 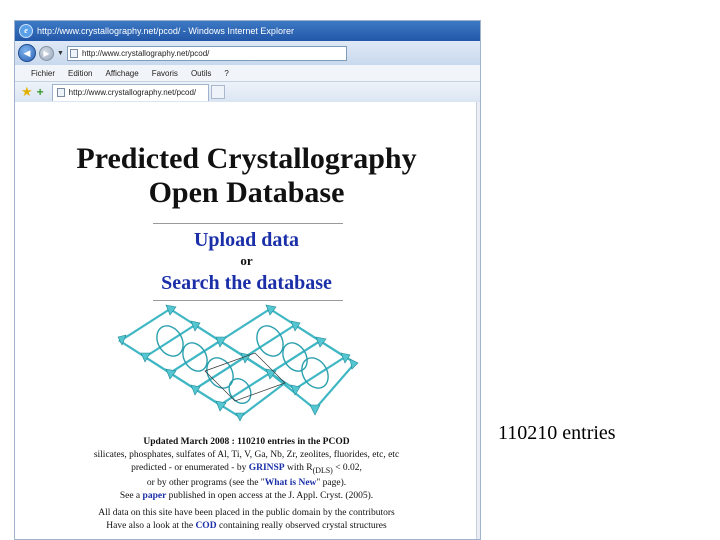 I want to click on new-tab-button, so click(x=218, y=92).